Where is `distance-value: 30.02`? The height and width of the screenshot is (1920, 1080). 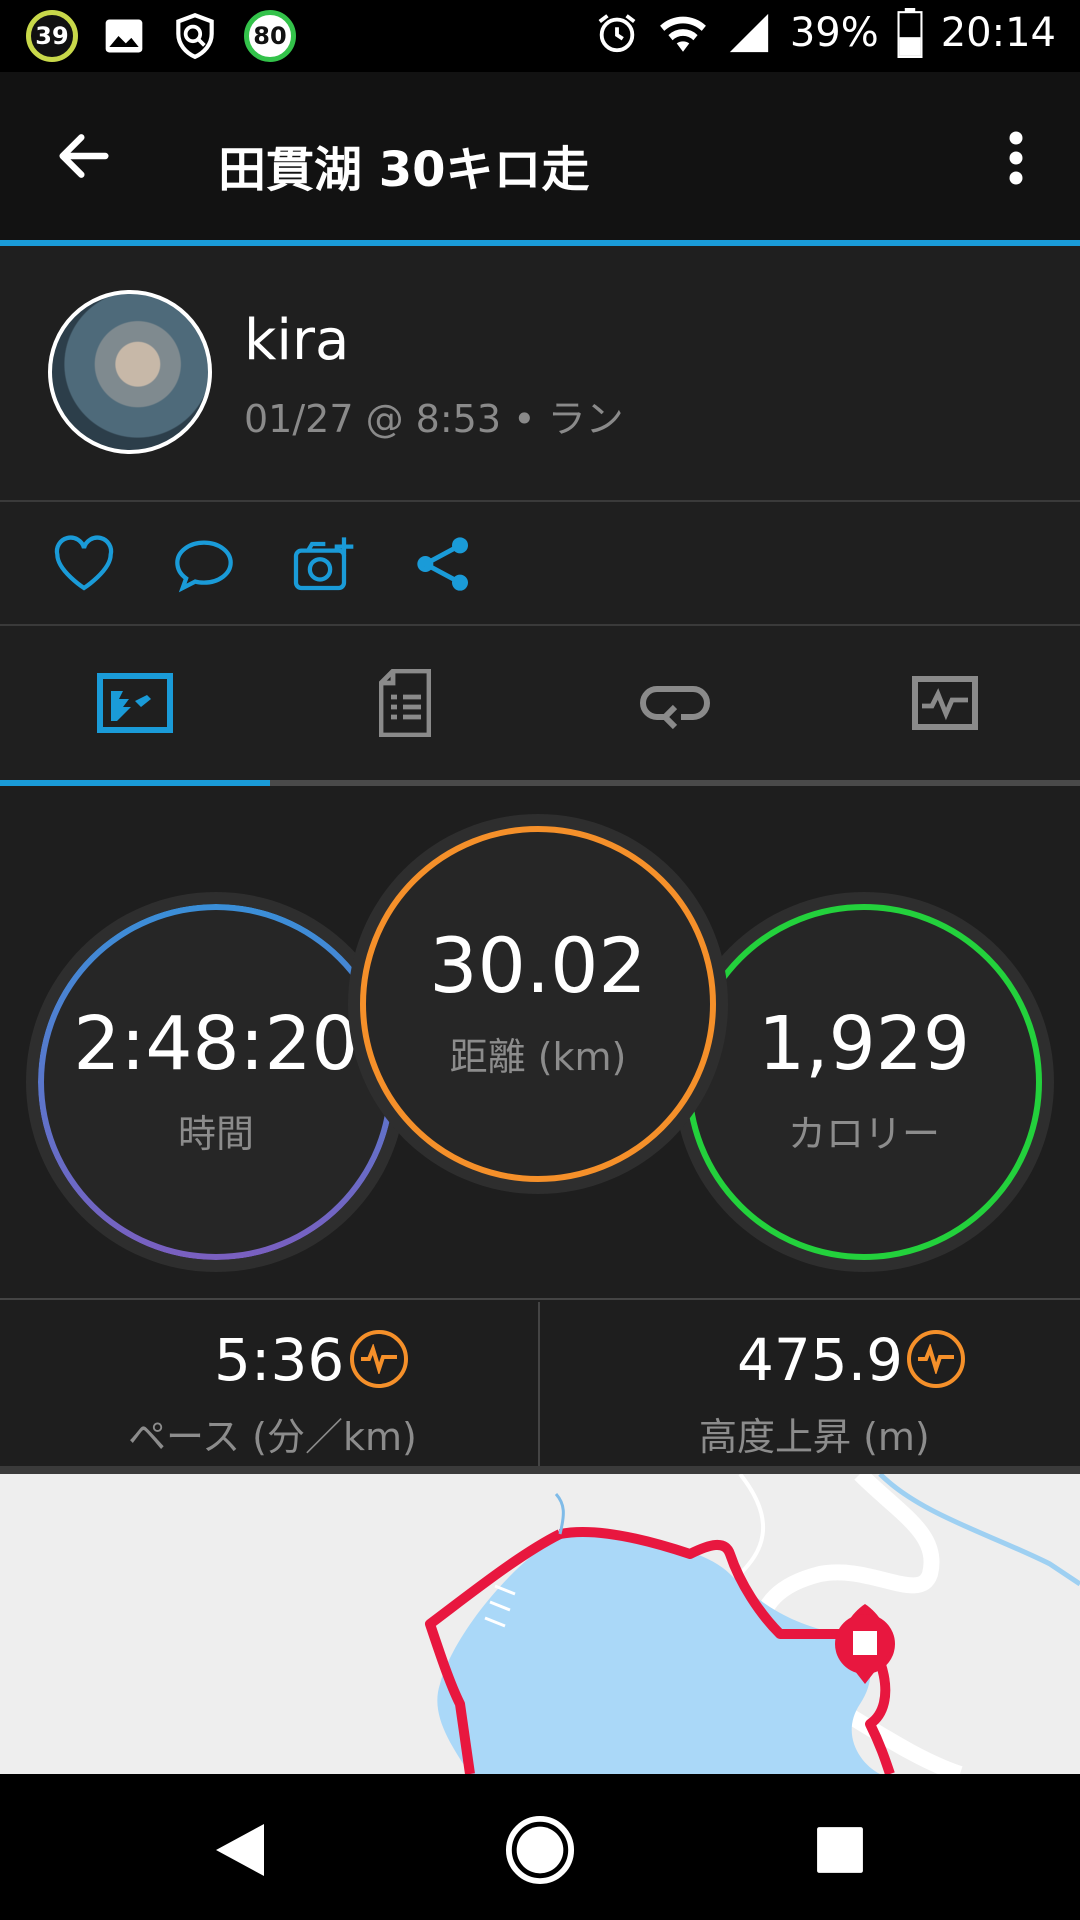
distance-value: 30.02 is located at coordinates (538, 965).